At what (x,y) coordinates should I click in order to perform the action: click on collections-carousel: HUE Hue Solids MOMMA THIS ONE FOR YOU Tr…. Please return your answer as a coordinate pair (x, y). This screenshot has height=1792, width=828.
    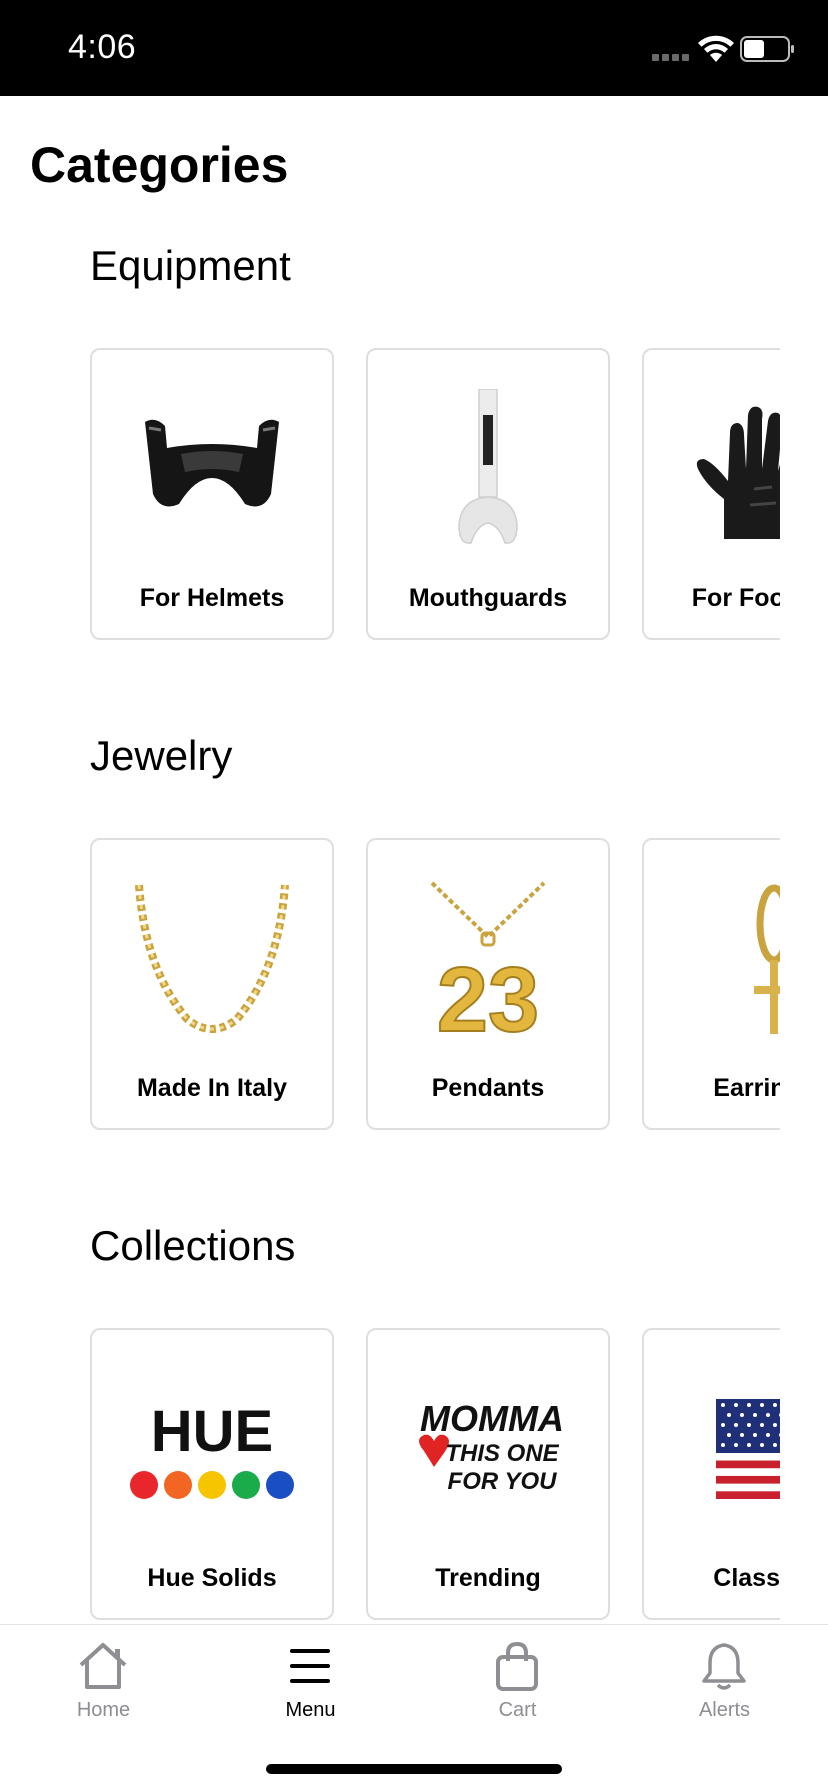
    Looking at the image, I should click on (435, 1476).